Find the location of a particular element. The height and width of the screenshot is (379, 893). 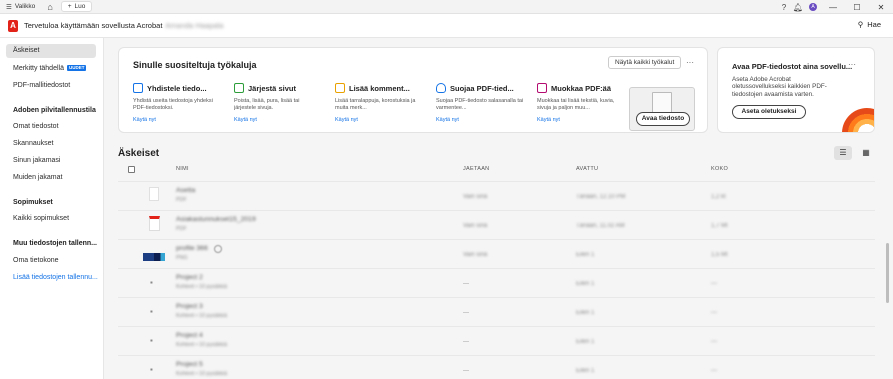

sidebar-item-scans: Skannaukset is located at coordinates (51, 144).